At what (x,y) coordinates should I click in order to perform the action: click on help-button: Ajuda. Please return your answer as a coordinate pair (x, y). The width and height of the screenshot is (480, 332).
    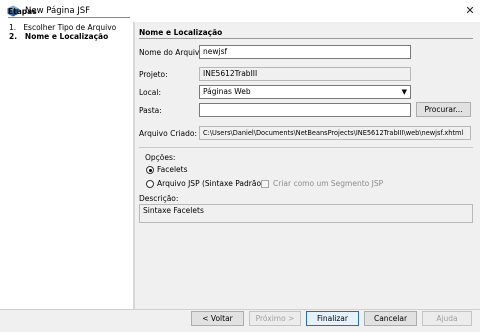
    Looking at the image, I should click on (447, 318).